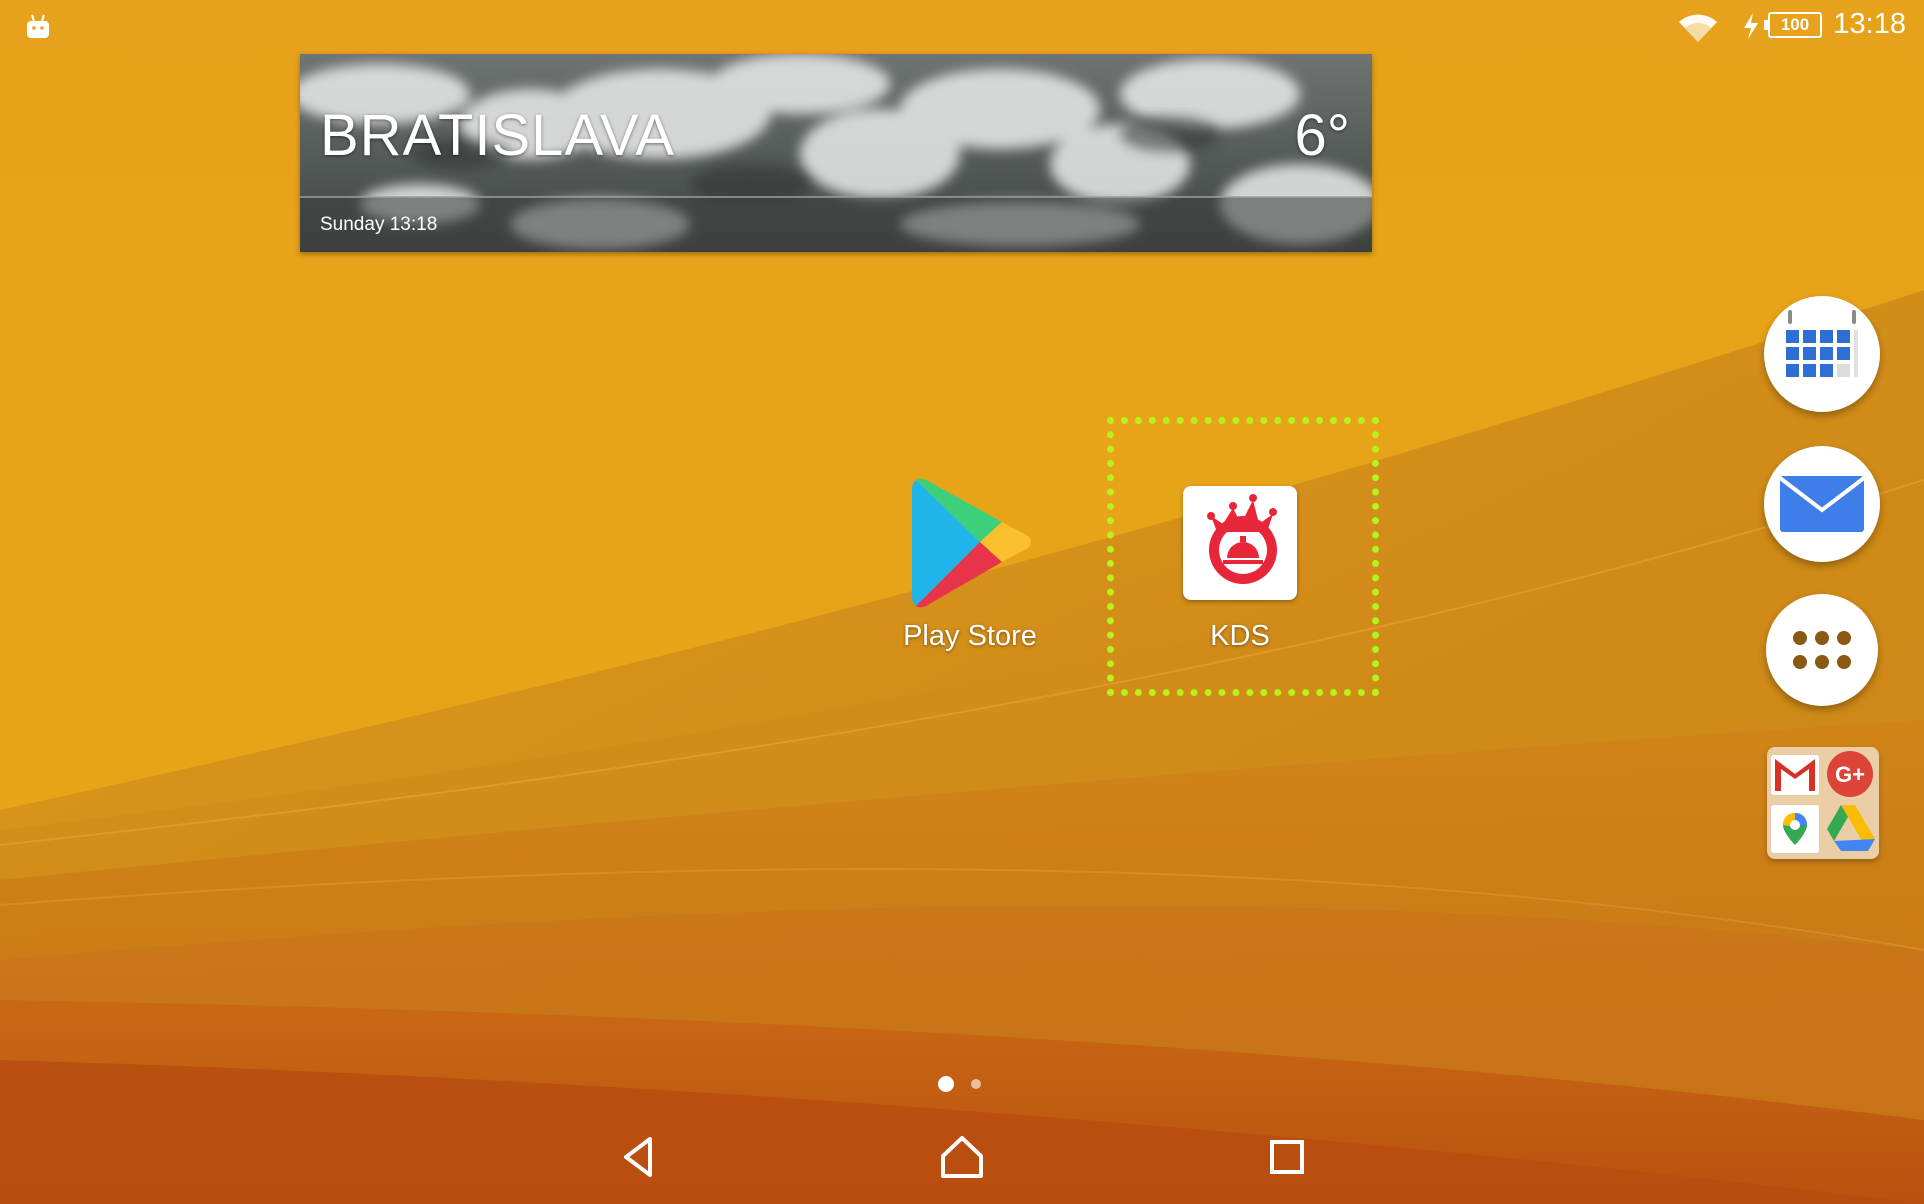 This screenshot has width=1924, height=1204. Describe the element at coordinates (1240, 636) in the screenshot. I see `app-label: KDS` at that location.